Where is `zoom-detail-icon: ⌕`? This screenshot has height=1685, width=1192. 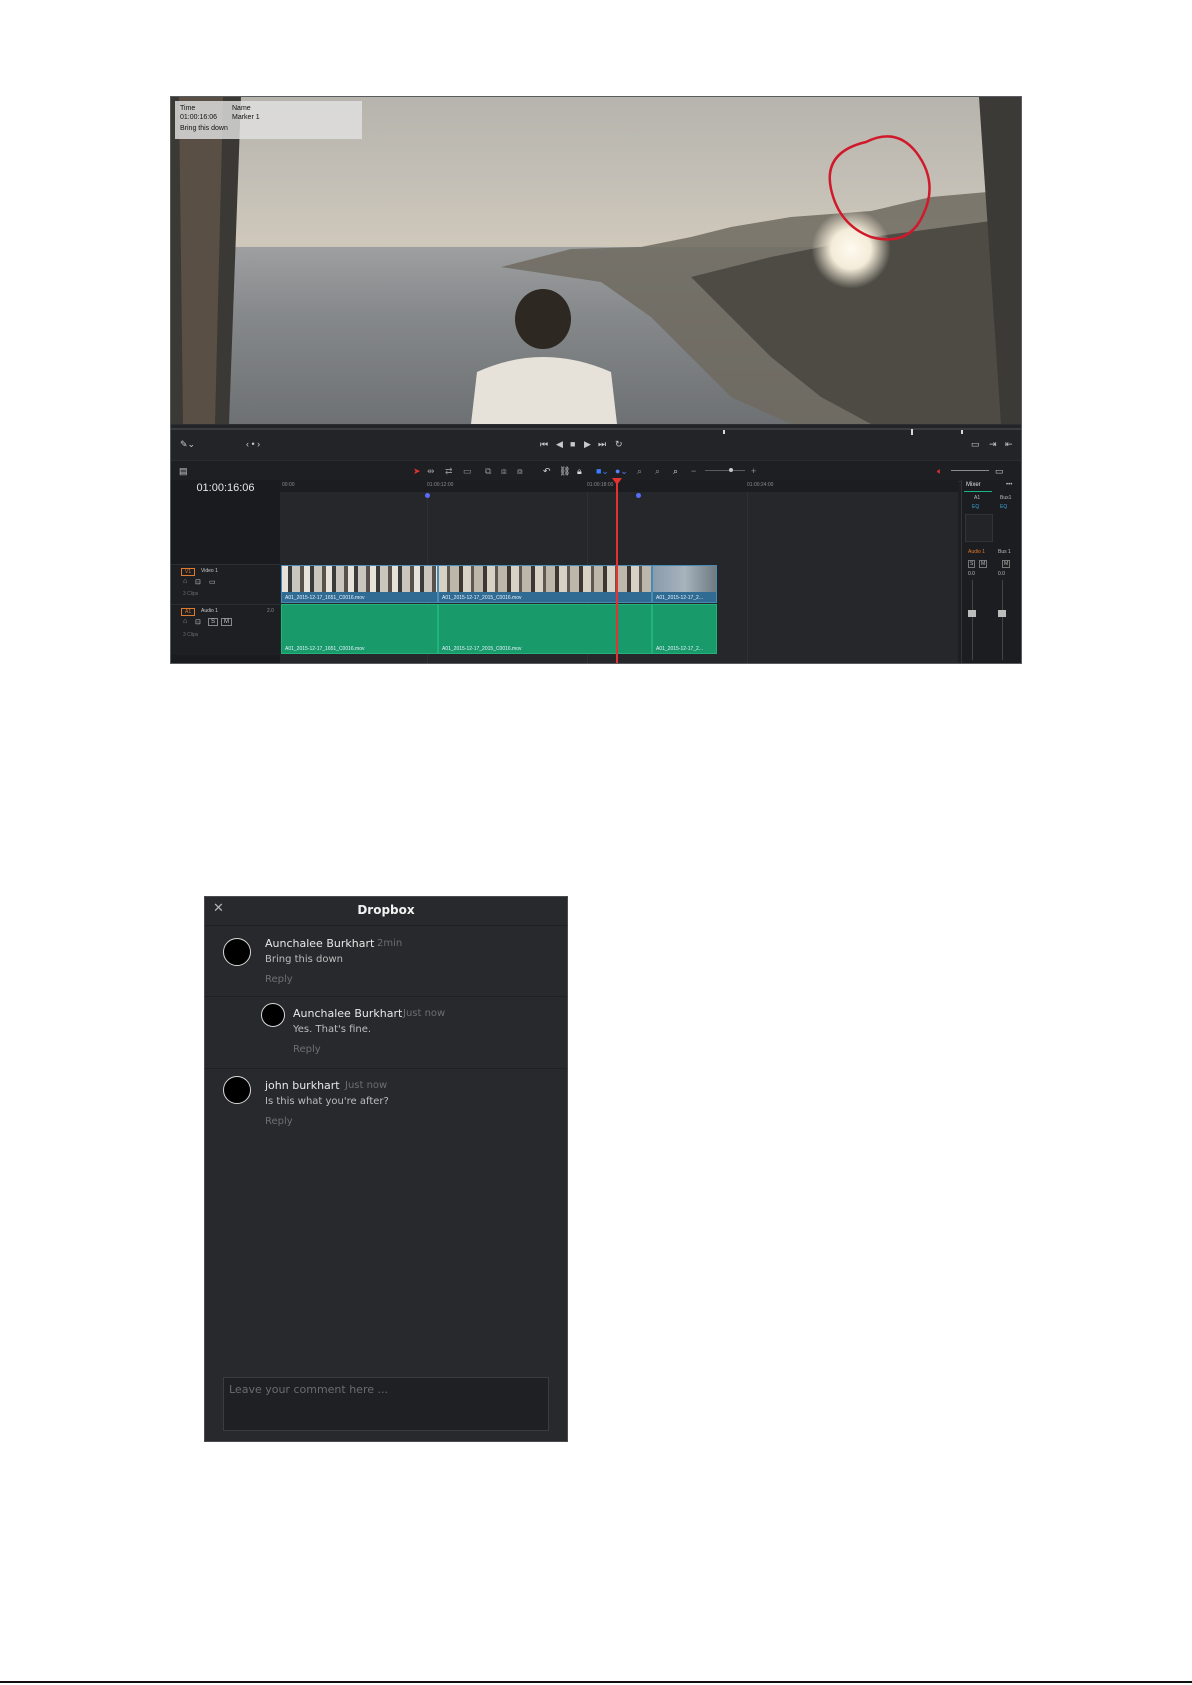 zoom-detail-icon: ⌕ is located at coordinates (657, 471).